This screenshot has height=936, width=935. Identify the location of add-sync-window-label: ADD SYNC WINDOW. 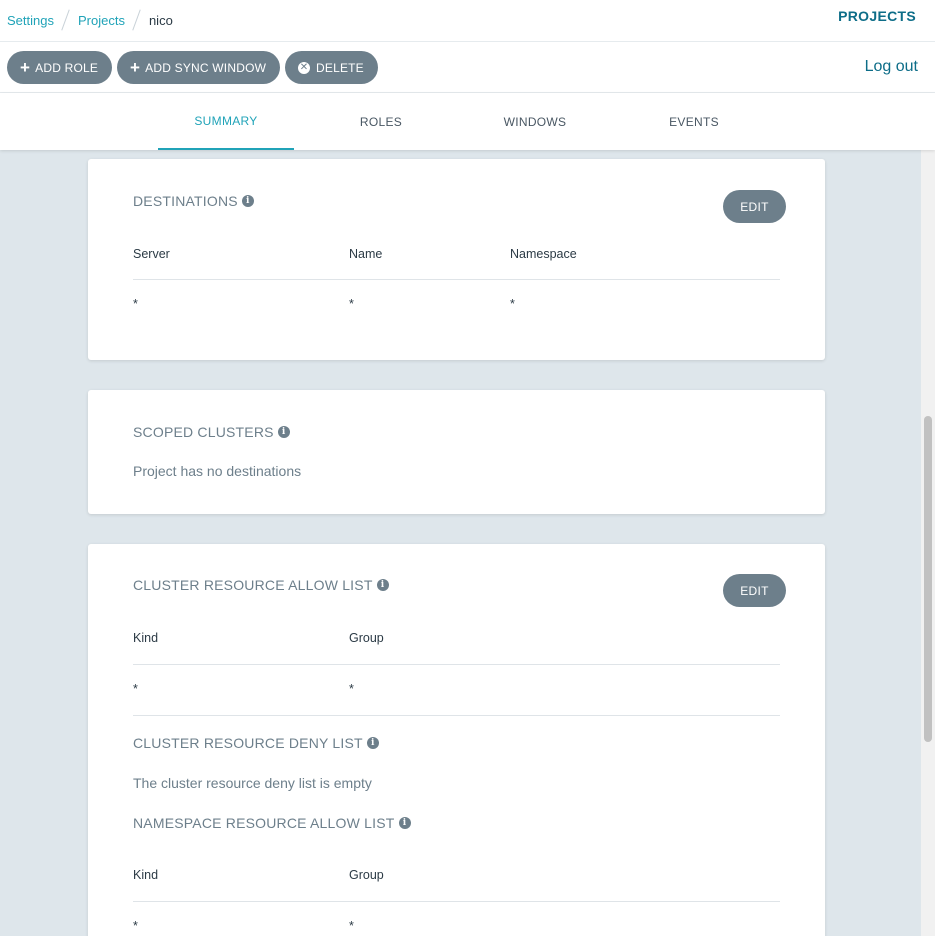
(206, 67).